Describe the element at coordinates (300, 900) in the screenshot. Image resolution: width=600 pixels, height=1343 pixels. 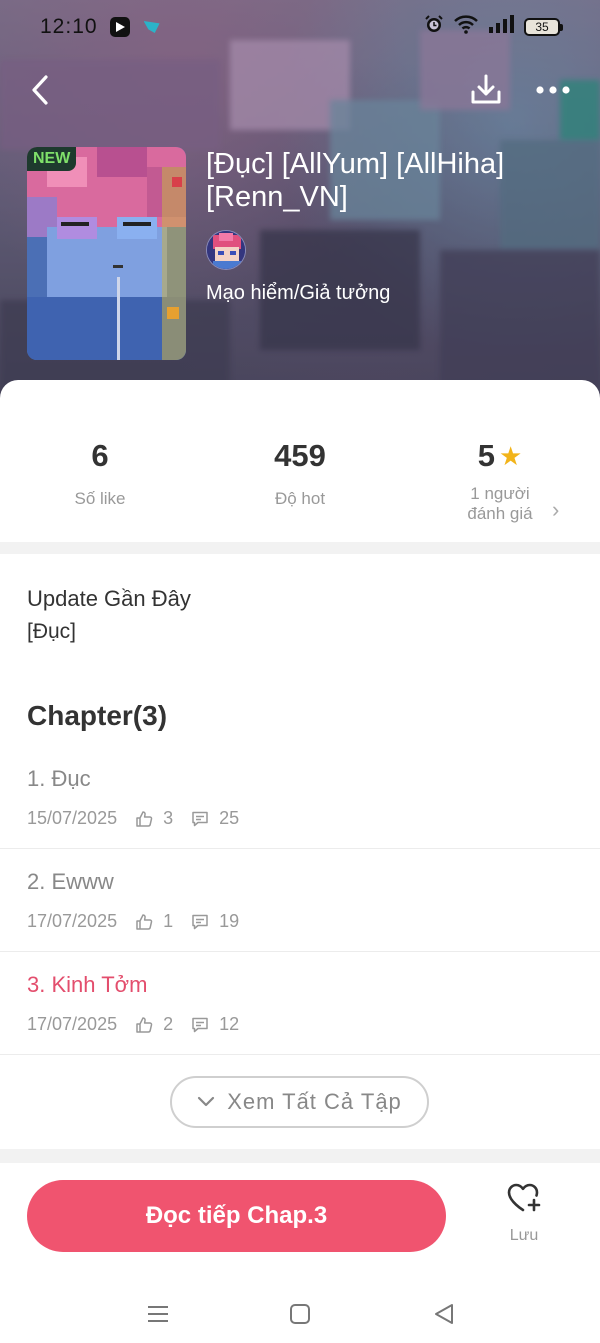
I see `chapter-row: 2. Ewww 17/07/2025 1 19` at that location.